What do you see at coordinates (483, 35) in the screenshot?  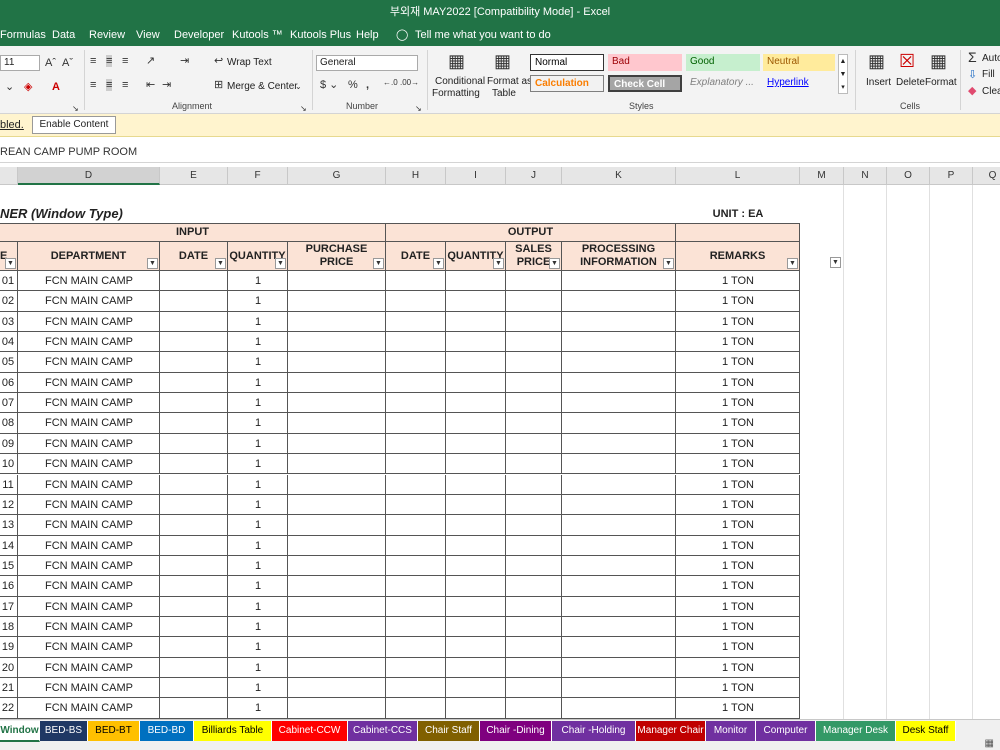 I see `tell-me-search: Tell me what you want to do` at bounding box center [483, 35].